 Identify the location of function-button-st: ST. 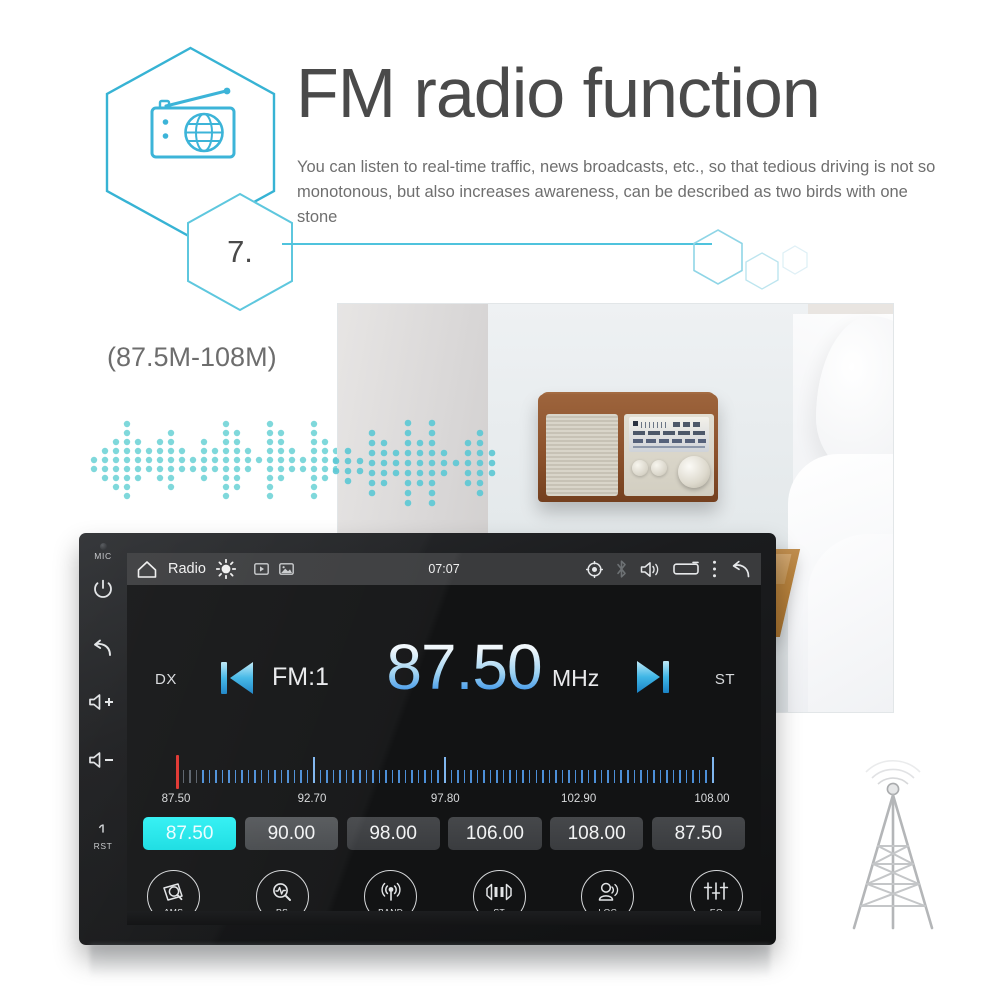
(499, 890).